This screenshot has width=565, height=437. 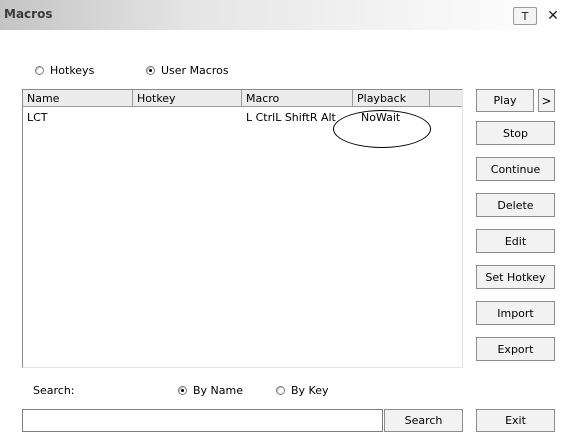 What do you see at coordinates (218, 390) in the screenshot?
I see `by-name-radio-label: By Name` at bounding box center [218, 390].